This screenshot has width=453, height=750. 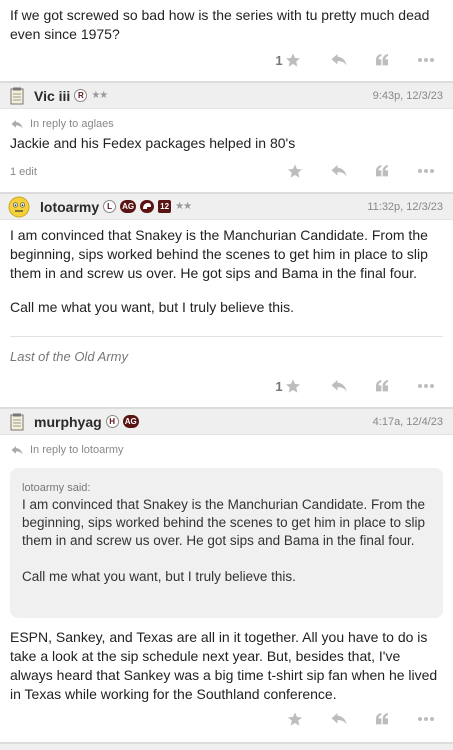 I want to click on reply-to-label: In reply to aglaes, so click(x=72, y=124).